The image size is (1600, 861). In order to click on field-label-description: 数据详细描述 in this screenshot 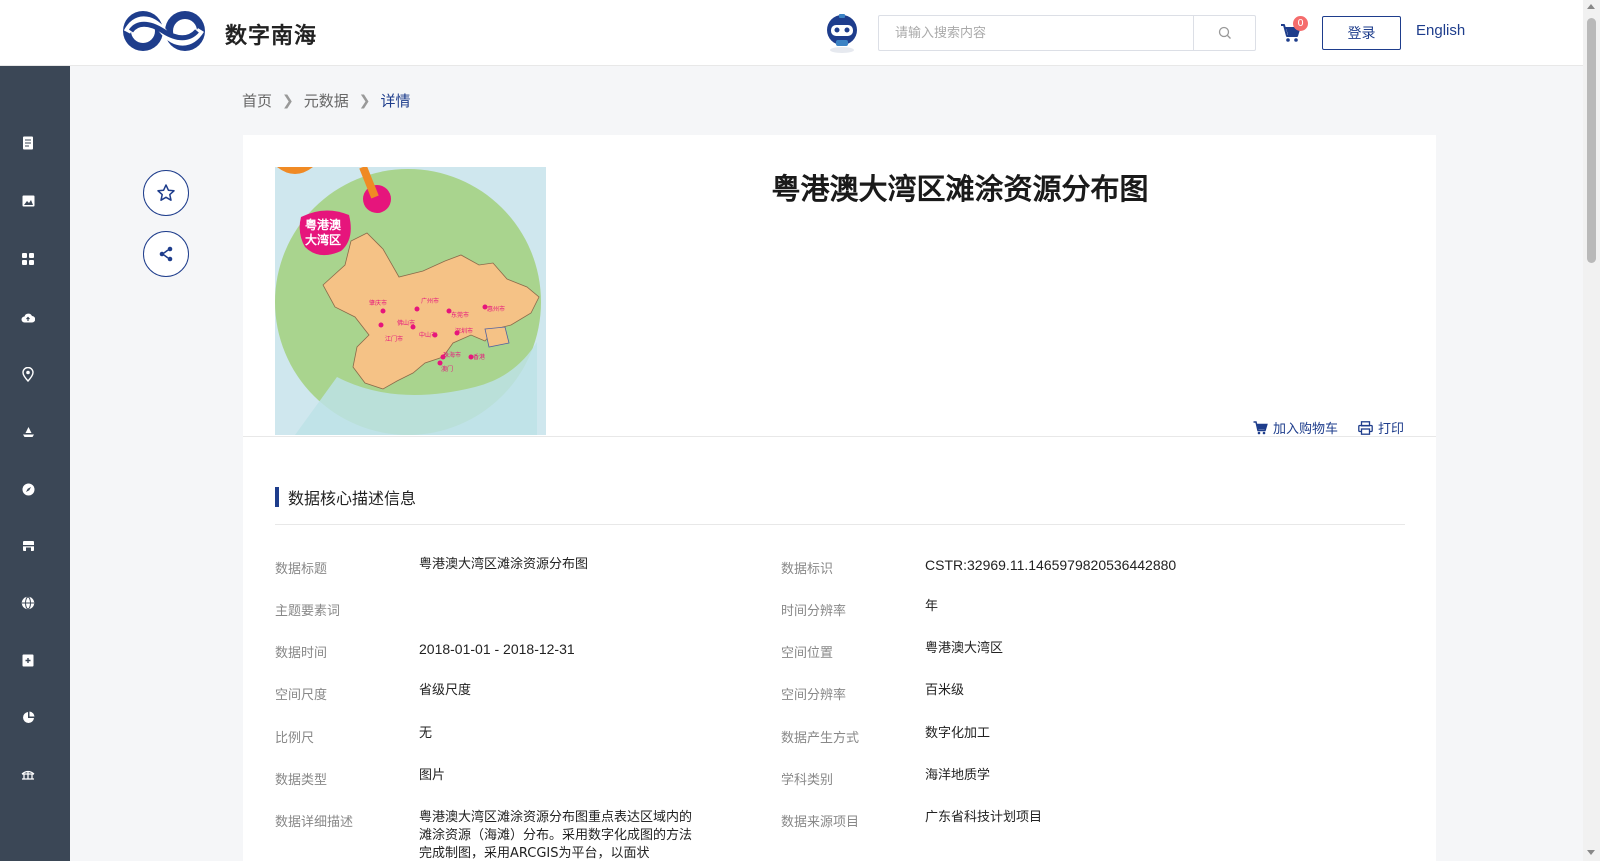, I will do `click(314, 822)`.